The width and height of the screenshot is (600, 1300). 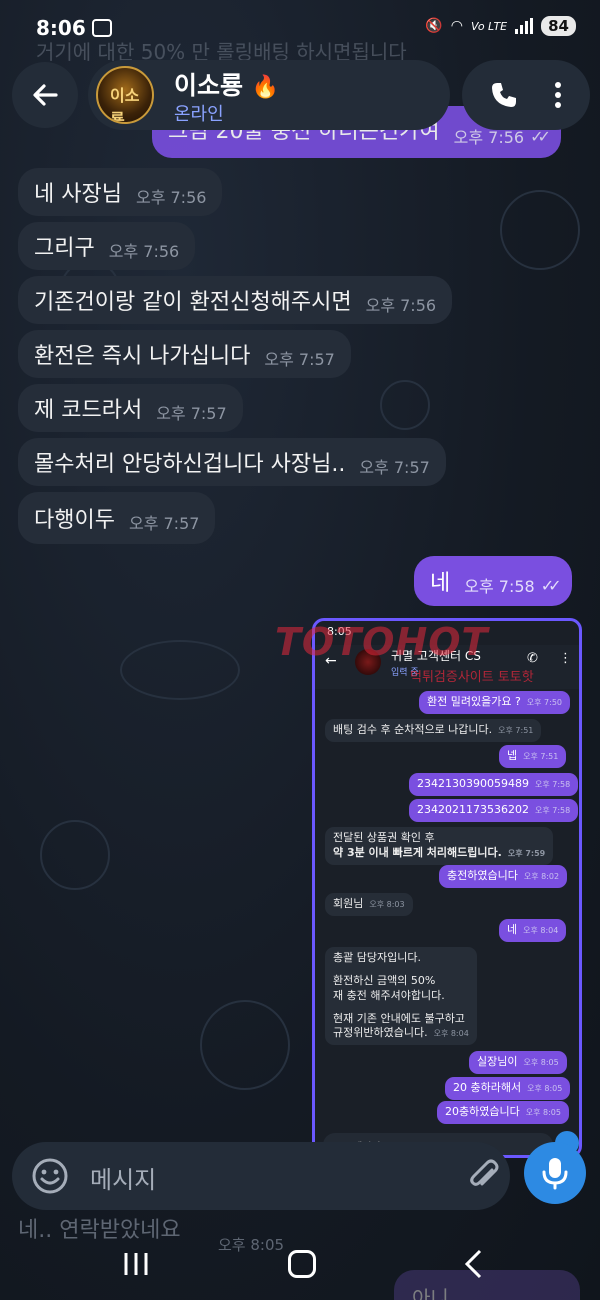 I want to click on screenshot-message-text: 약 3분 이내 빠르게 처리해드립니다., so click(x=417, y=852).